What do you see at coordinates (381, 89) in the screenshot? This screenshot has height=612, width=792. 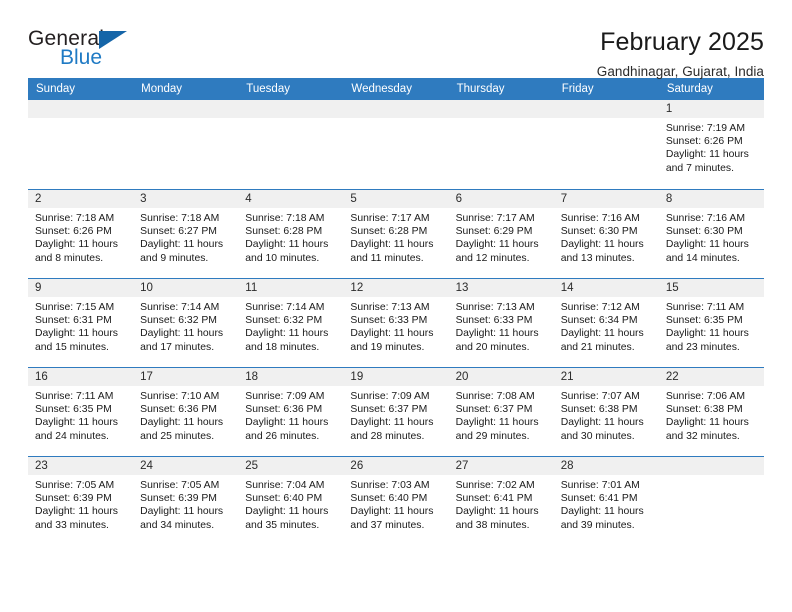 I see `weekday-header-wednesday: Wednesday` at bounding box center [381, 89].